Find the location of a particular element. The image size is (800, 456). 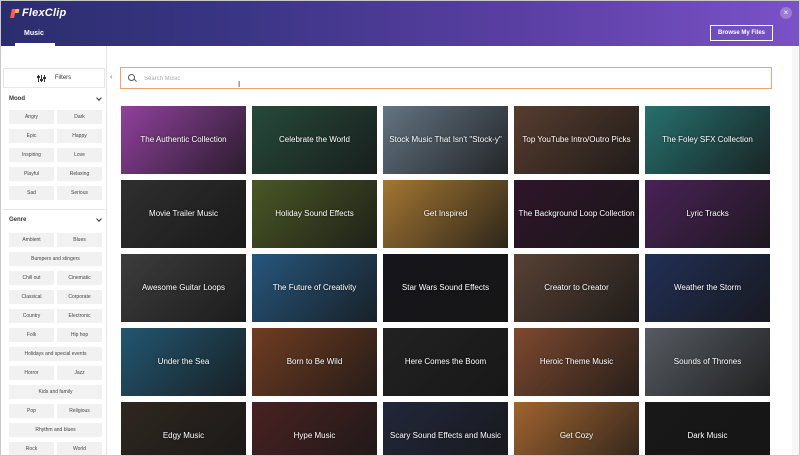

collection-title: Dark Music is located at coordinates (707, 435).